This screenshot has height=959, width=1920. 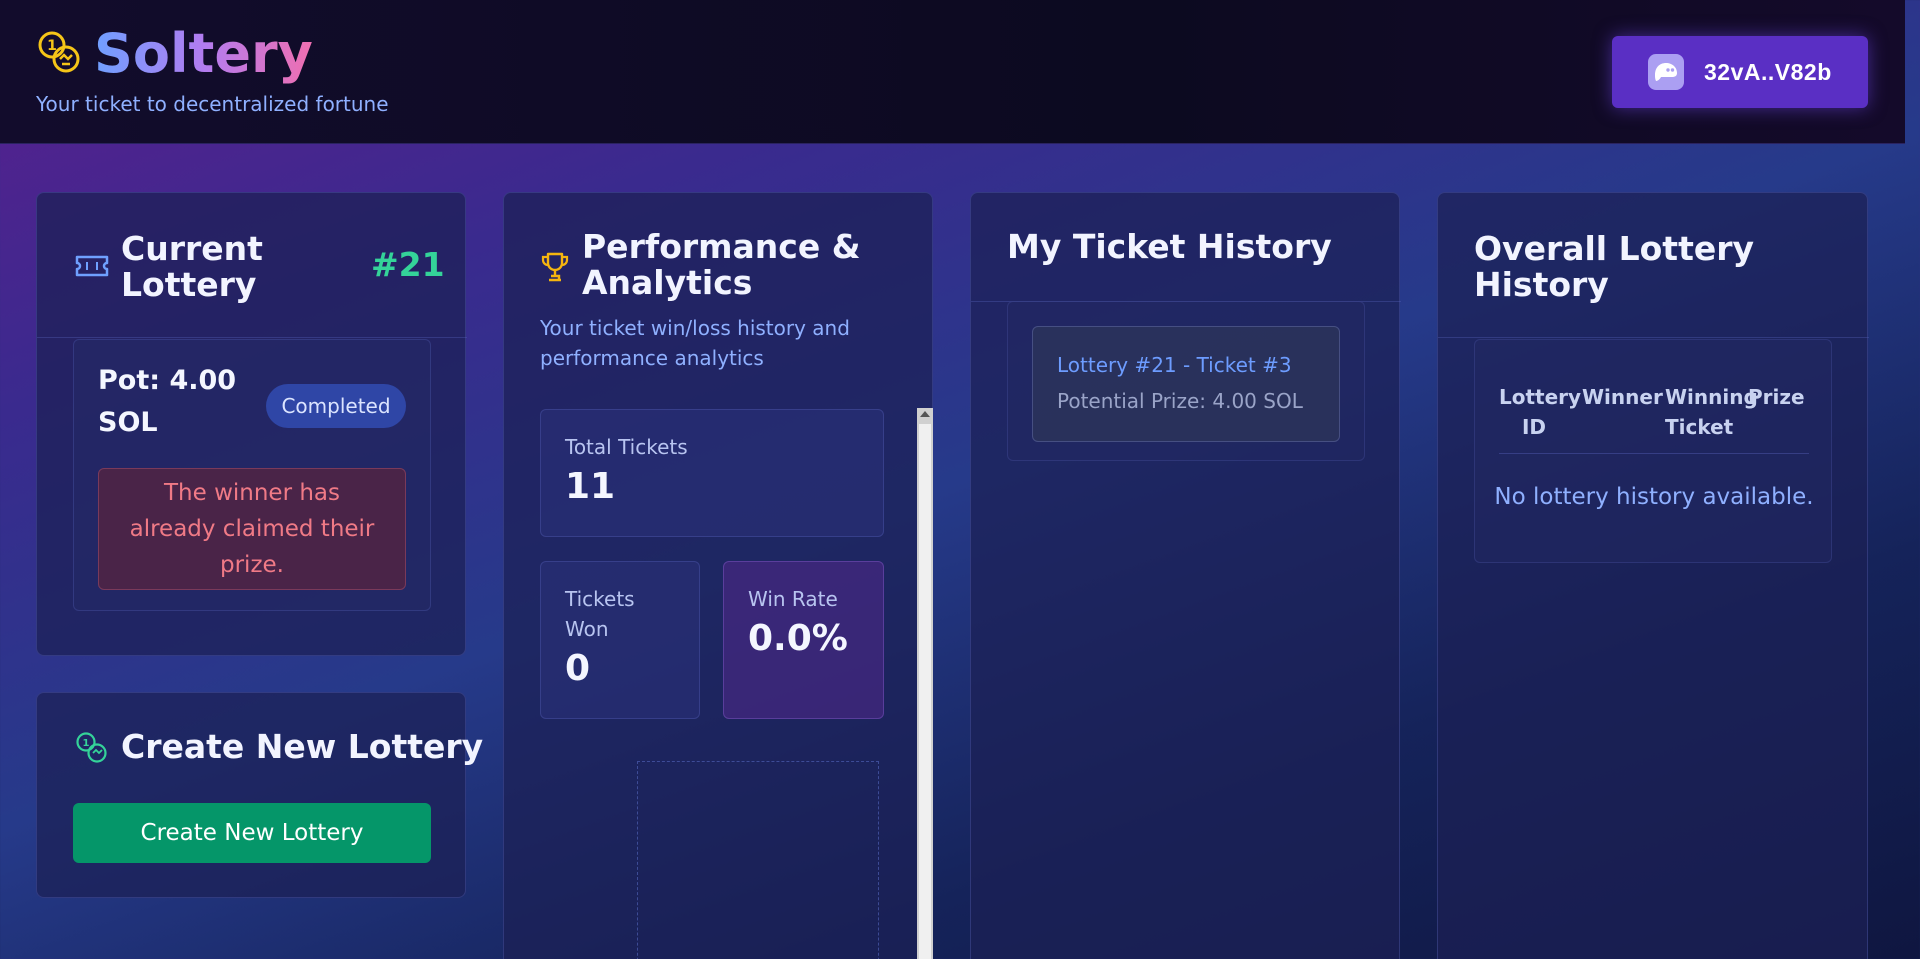 I want to click on ticket-icon, so click(x=92, y=266).